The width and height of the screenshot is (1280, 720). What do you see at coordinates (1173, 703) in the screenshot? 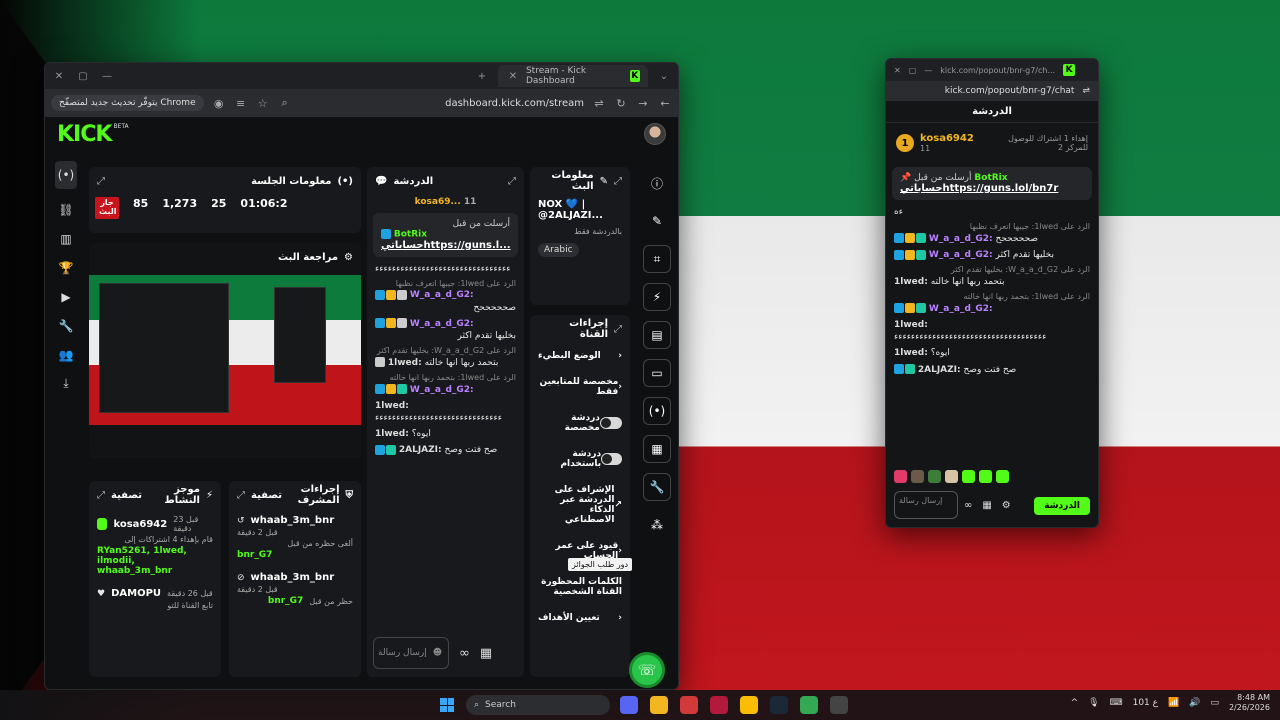
I see `wifi-icon: 📶` at bounding box center [1173, 703].